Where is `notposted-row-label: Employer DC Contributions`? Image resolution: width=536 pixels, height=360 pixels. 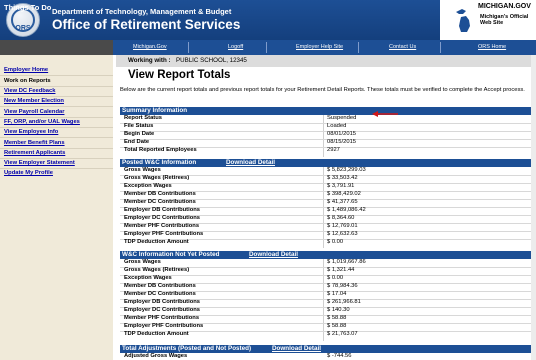 notposted-row-label: Employer DC Contributions is located at coordinates (162, 310).